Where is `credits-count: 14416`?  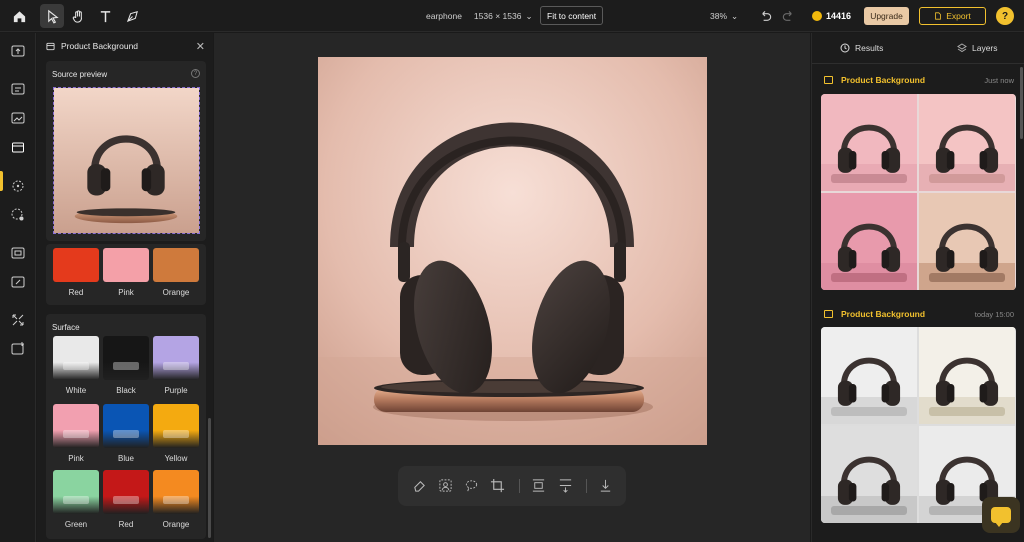 credits-count: 14416 is located at coordinates (839, 16).